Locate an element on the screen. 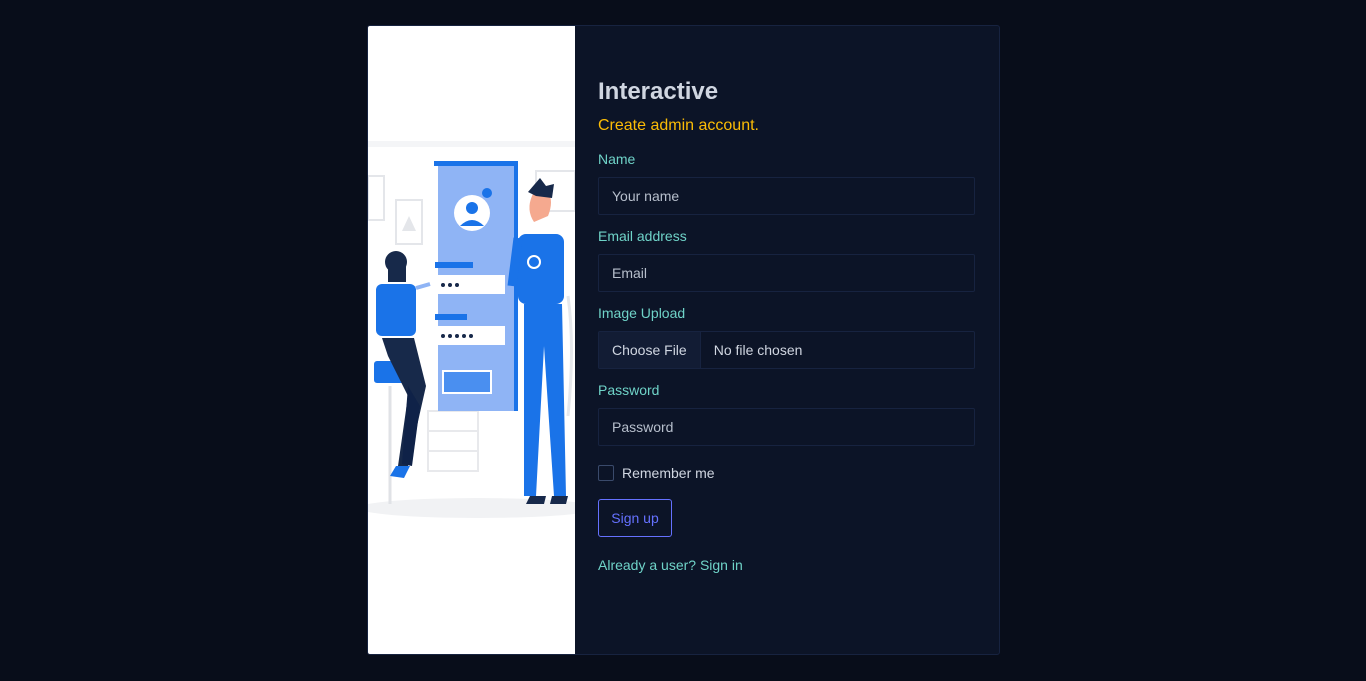 This screenshot has width=1366, height=681. email-label: Email address is located at coordinates (642, 236).